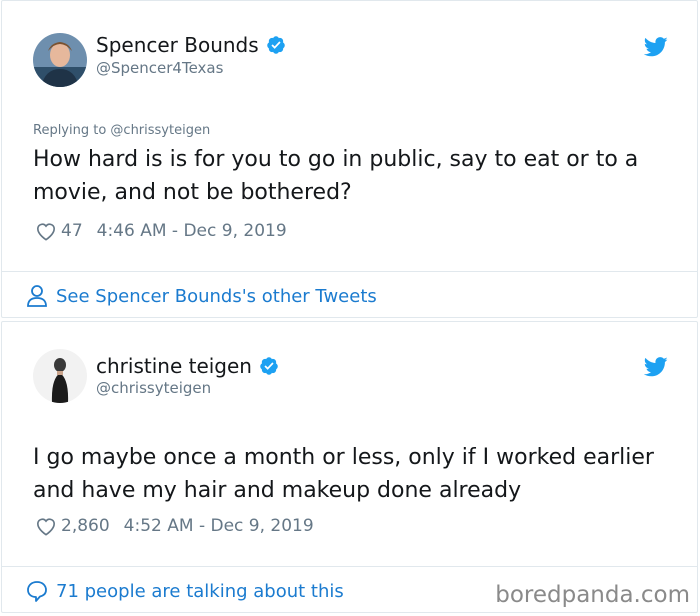  What do you see at coordinates (37, 591) in the screenshot?
I see `speech-bubble-icon` at bounding box center [37, 591].